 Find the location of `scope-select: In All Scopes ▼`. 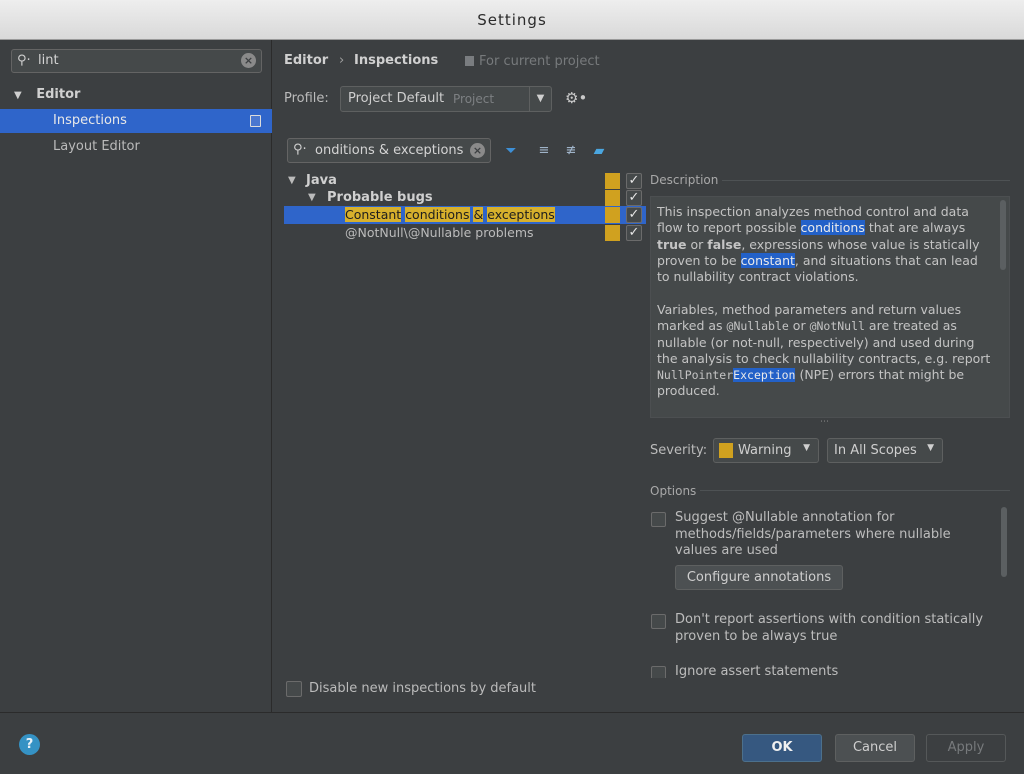

scope-select: In All Scopes ▼ is located at coordinates (885, 450).